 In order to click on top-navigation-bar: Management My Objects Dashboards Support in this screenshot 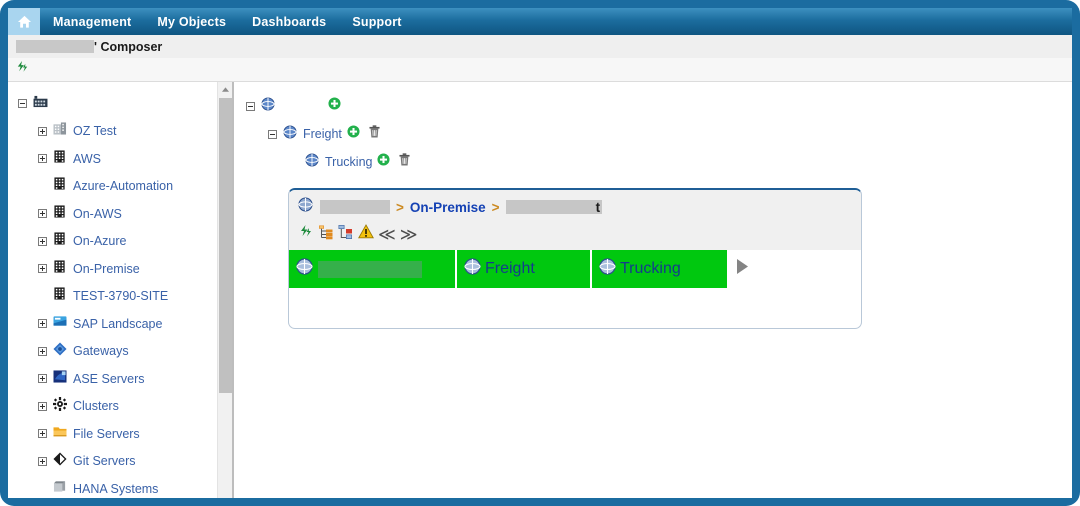, I will do `click(540, 21)`.